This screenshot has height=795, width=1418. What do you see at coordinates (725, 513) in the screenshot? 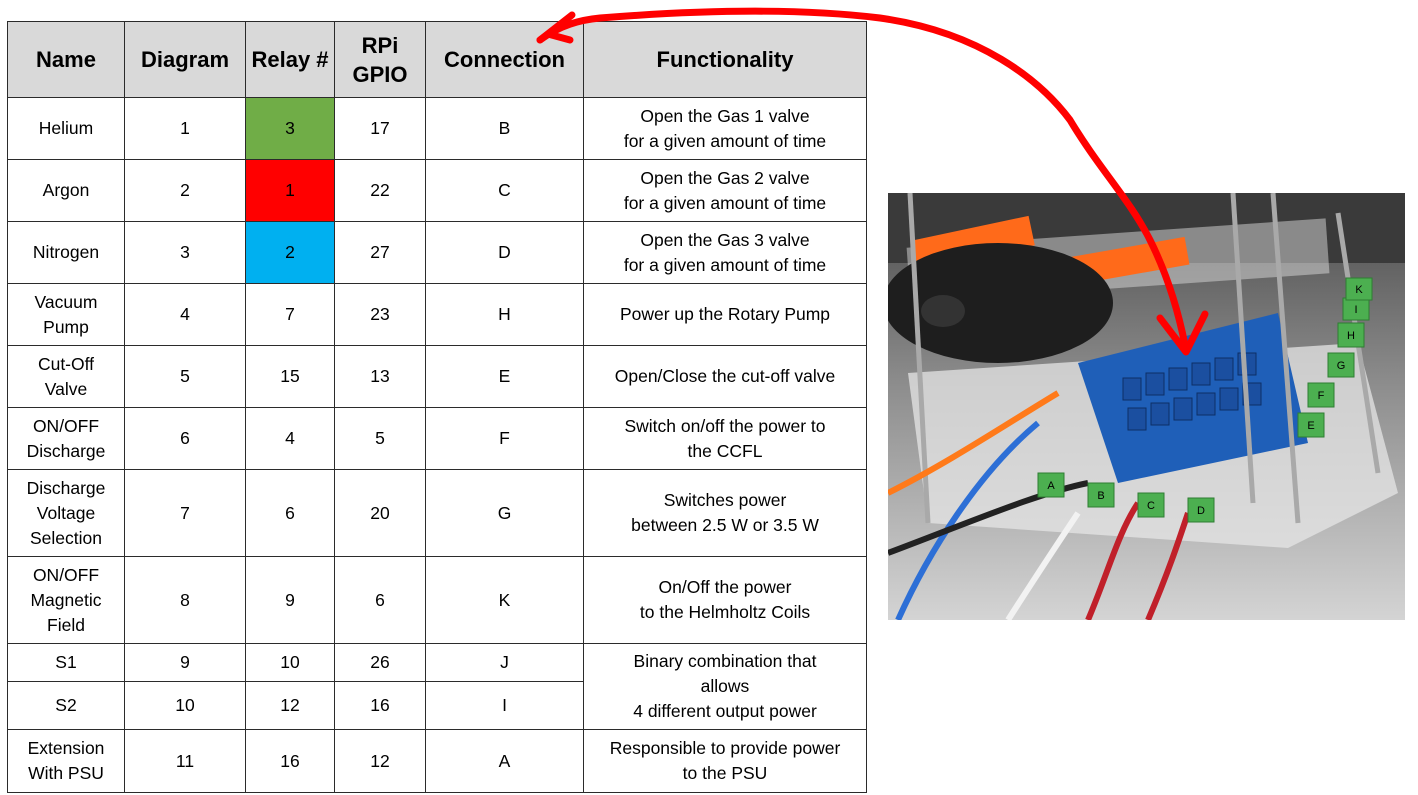
I see `cell-functionality: Switches power between 2.5 W or 3.5 W` at bounding box center [725, 513].